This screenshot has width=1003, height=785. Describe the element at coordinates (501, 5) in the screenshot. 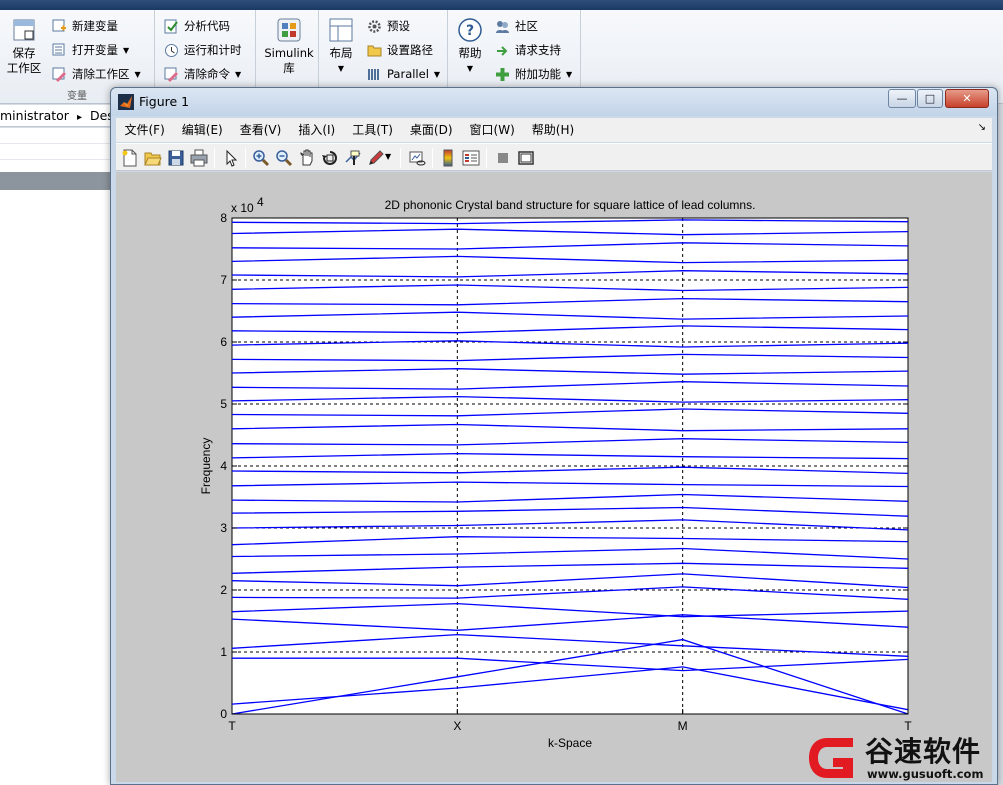

I see `matlab-titlebar` at that location.